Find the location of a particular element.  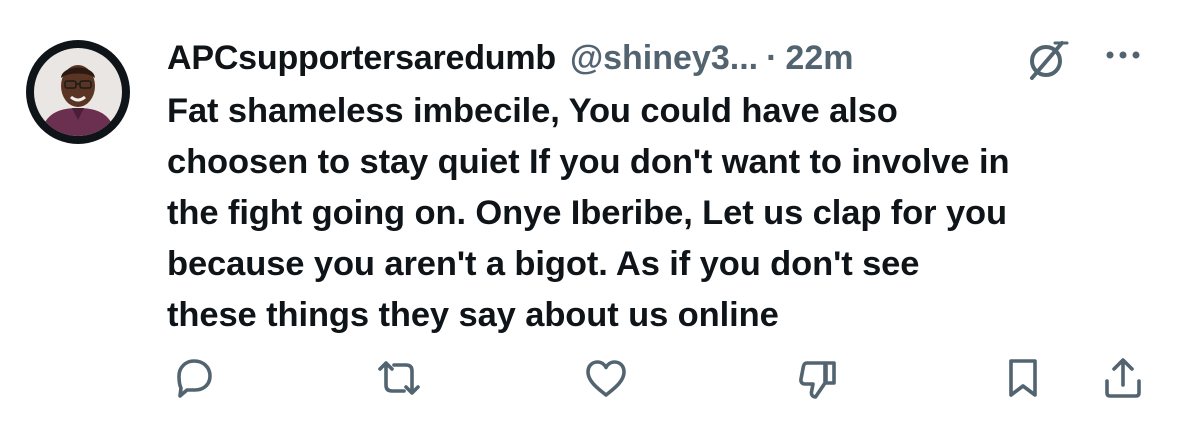

thumbs-down-icon is located at coordinates (817, 380).